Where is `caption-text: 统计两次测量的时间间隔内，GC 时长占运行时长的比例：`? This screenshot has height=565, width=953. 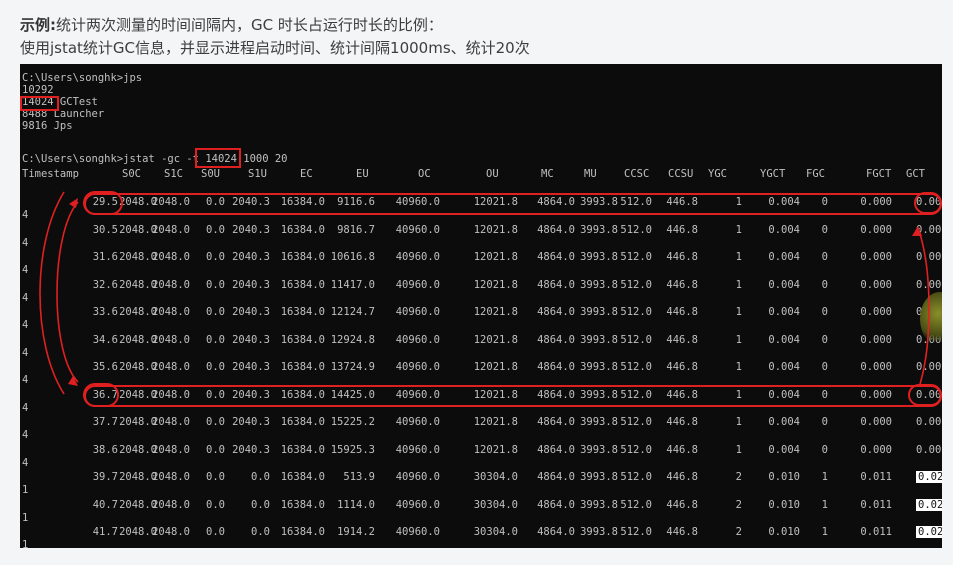 caption-text: 统计两次测量的时间间隔内，GC 时长占运行时长的比例： is located at coordinates (249, 25).